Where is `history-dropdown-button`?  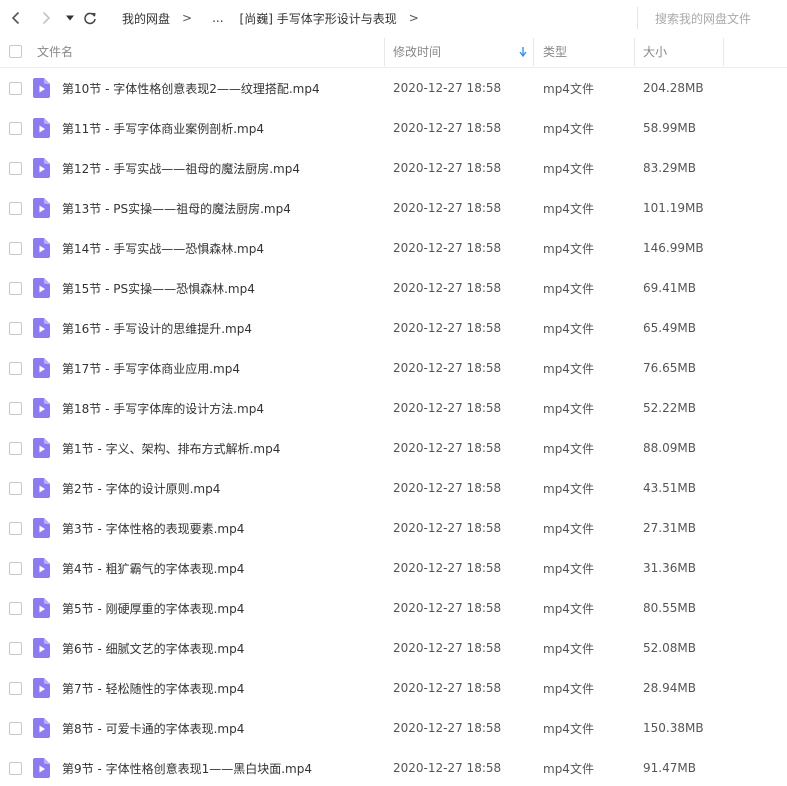 history-dropdown-button is located at coordinates (70, 18).